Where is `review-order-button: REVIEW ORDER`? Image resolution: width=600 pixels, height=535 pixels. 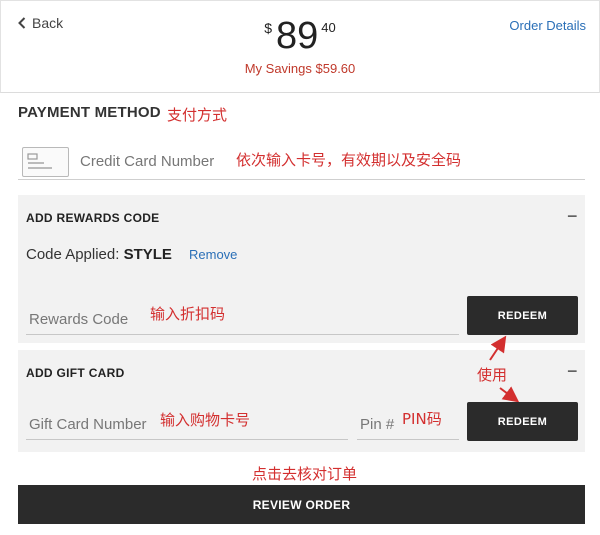 review-order-button: REVIEW ORDER is located at coordinates (301, 504).